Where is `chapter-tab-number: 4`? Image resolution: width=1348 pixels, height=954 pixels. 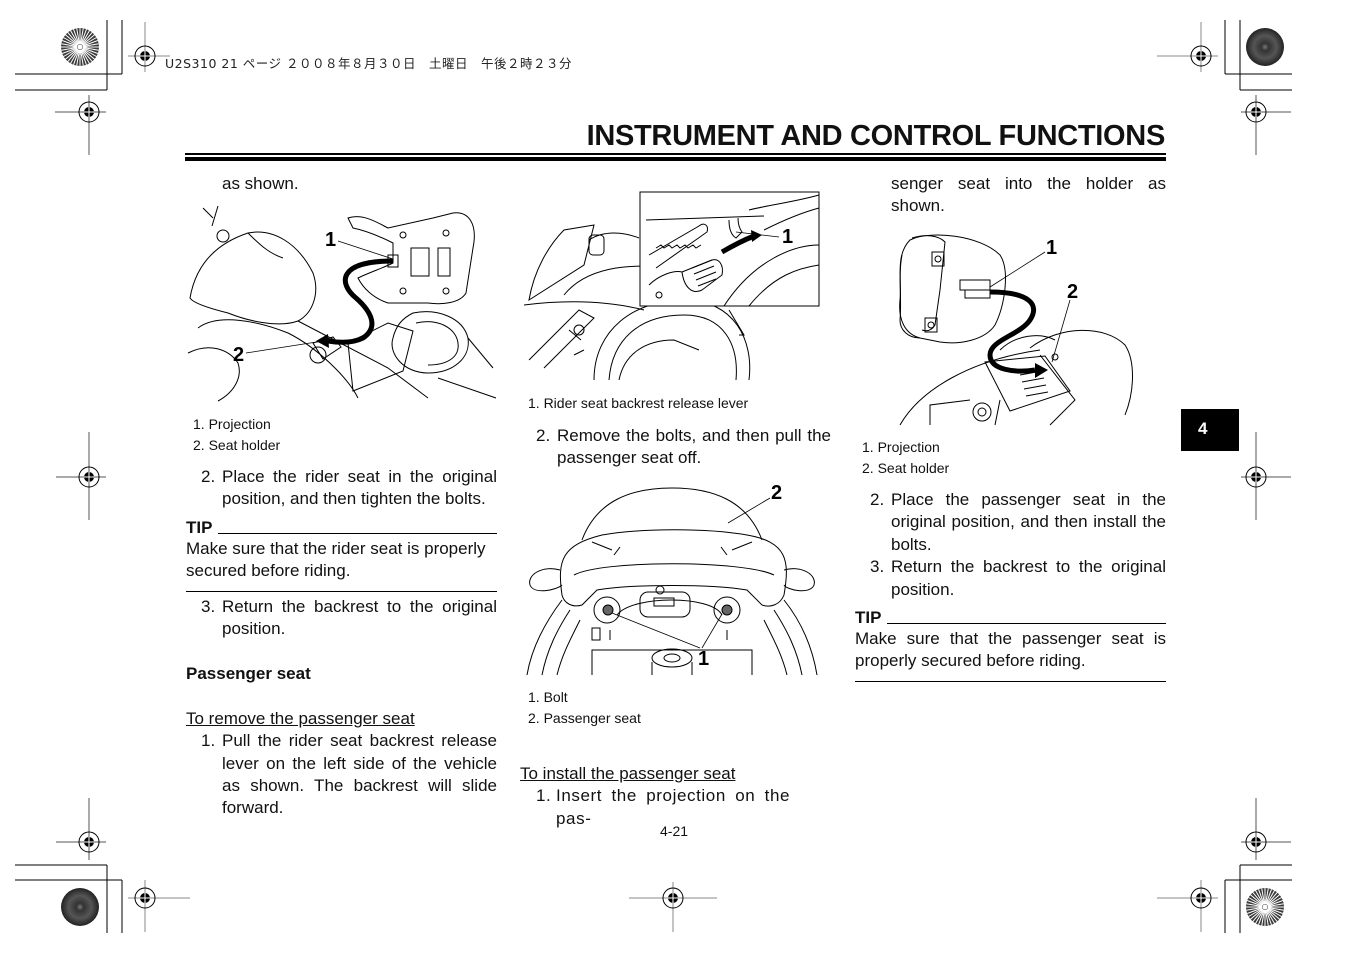
chapter-tab-number: 4 is located at coordinates (1203, 428).